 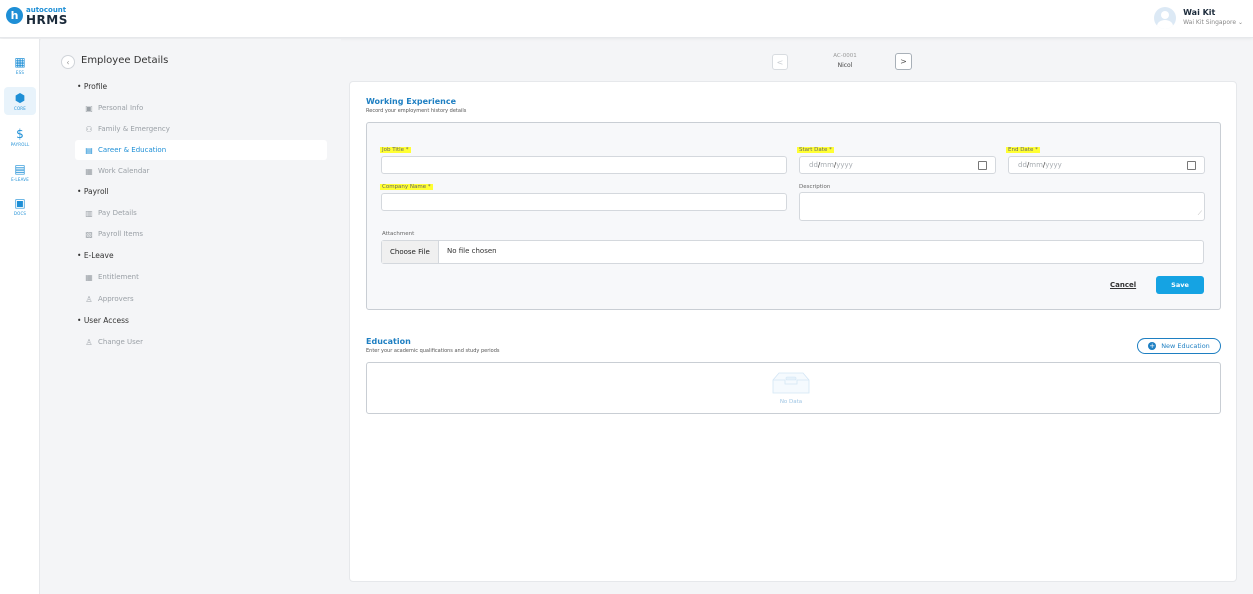 I want to click on chevron-left-icon: <, so click(x=780, y=62).